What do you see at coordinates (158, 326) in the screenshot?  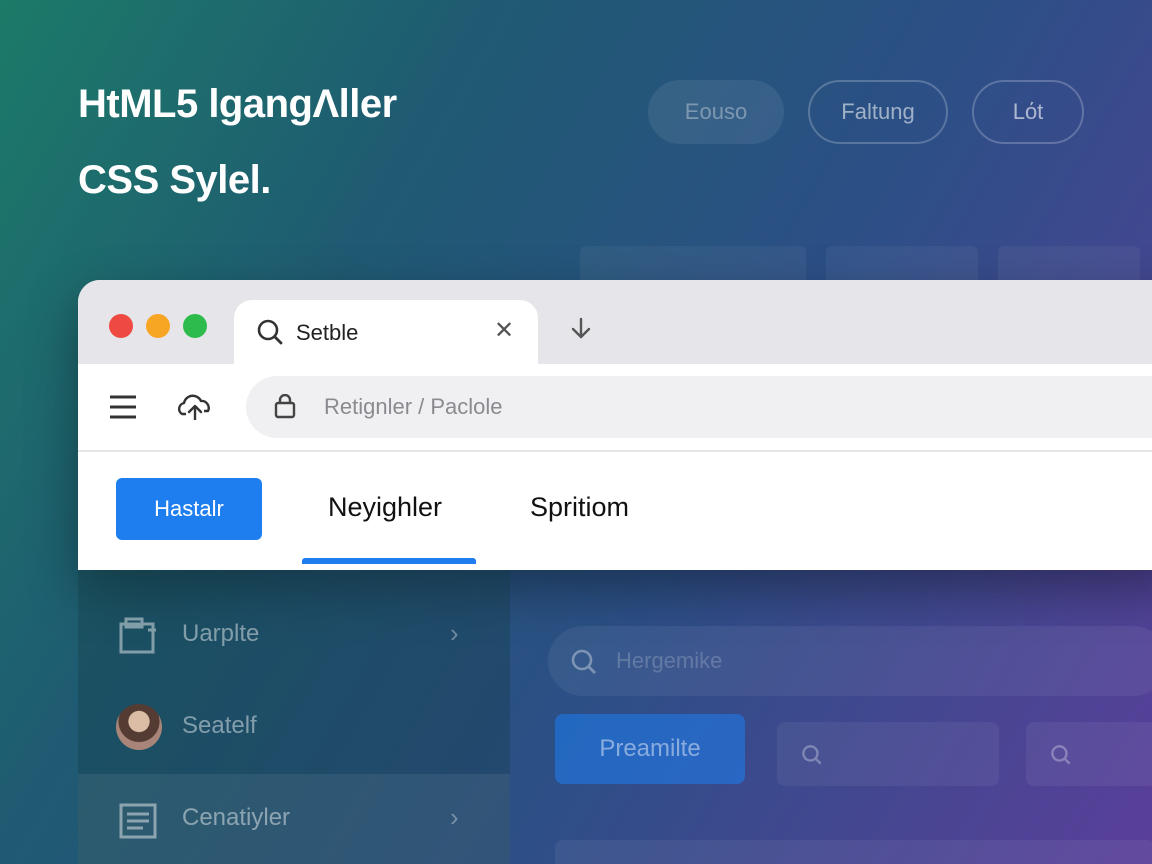 I see `window-minimize-button` at bounding box center [158, 326].